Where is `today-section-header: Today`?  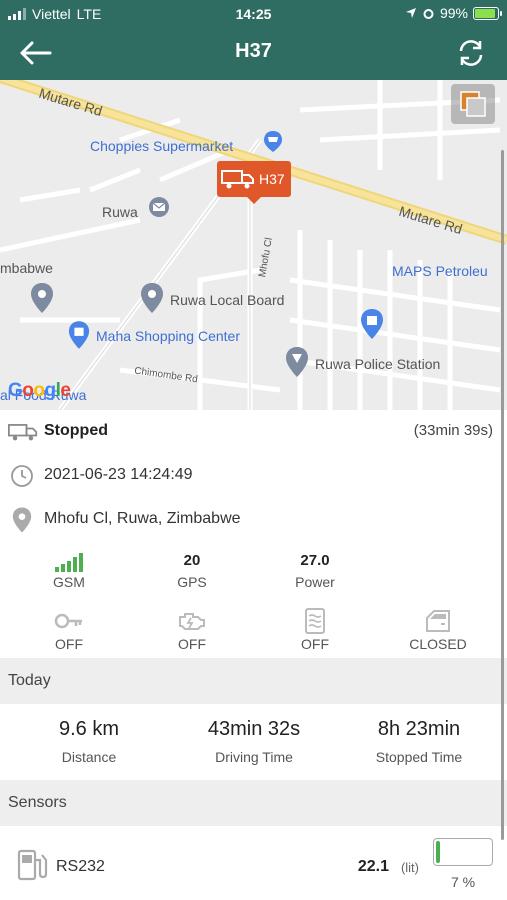 today-section-header: Today is located at coordinates (253, 681).